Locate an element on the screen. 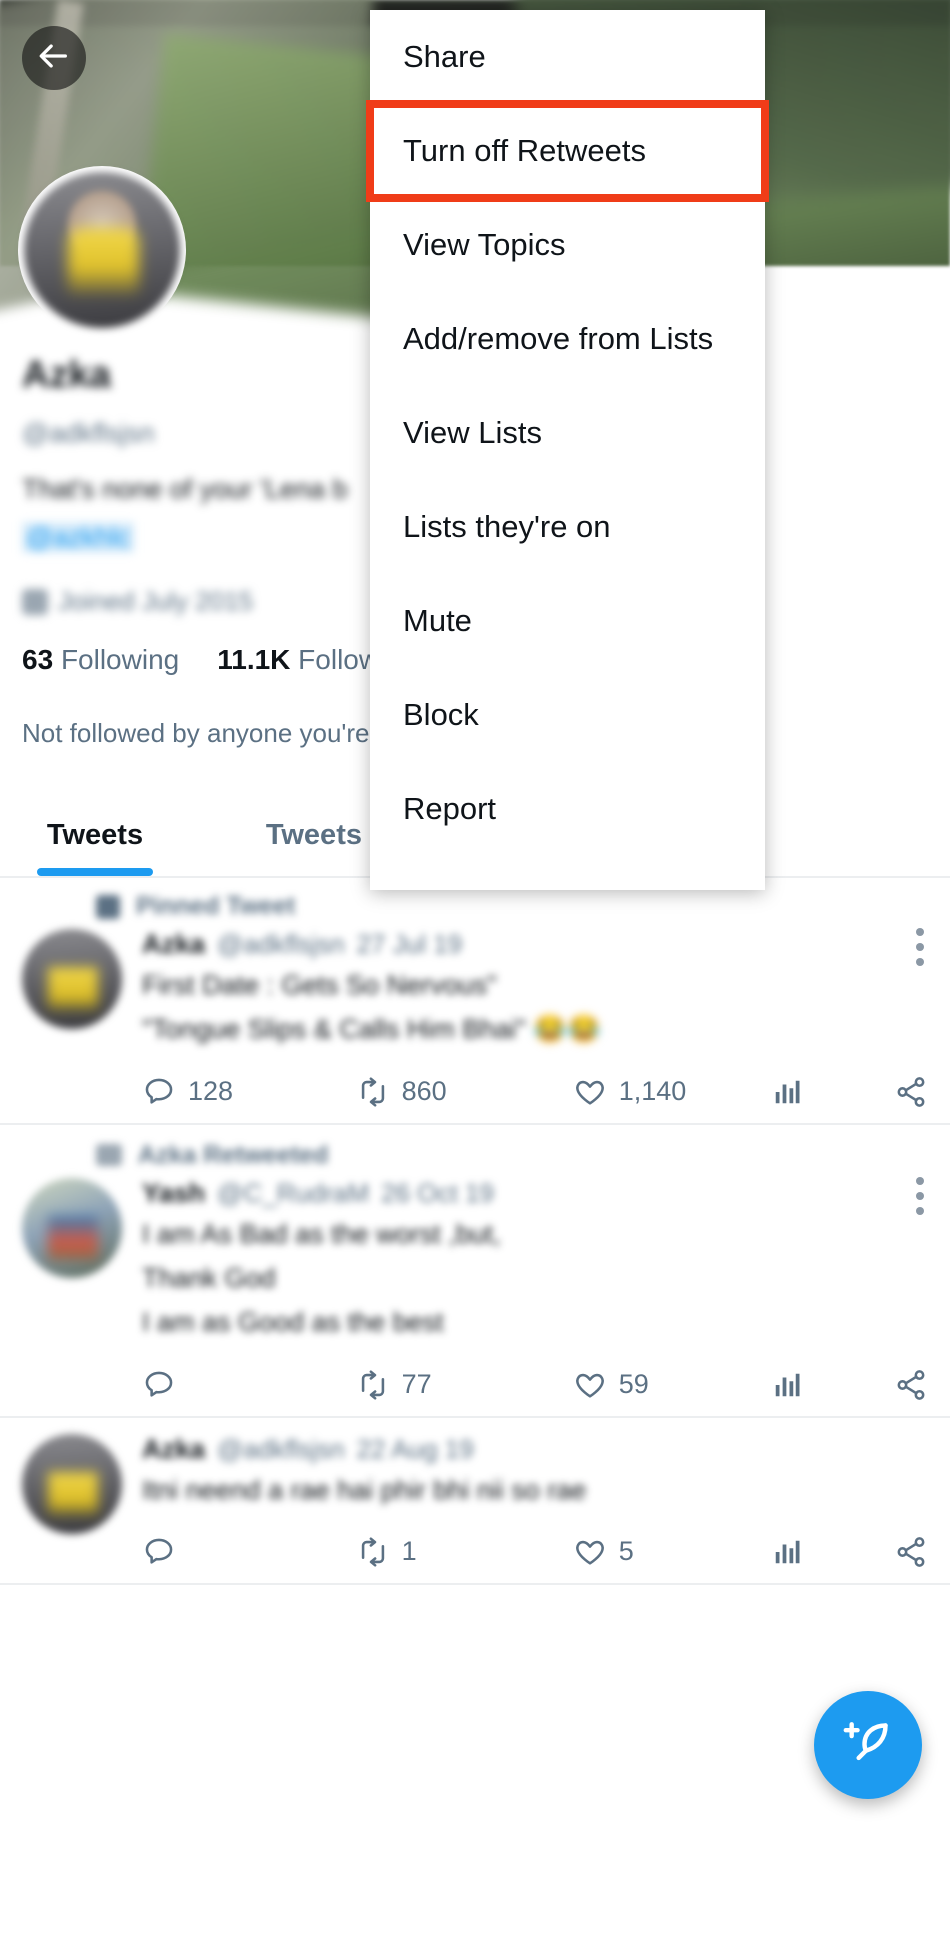 The height and width of the screenshot is (1933, 950). menu-item-share: Share is located at coordinates (567, 57).